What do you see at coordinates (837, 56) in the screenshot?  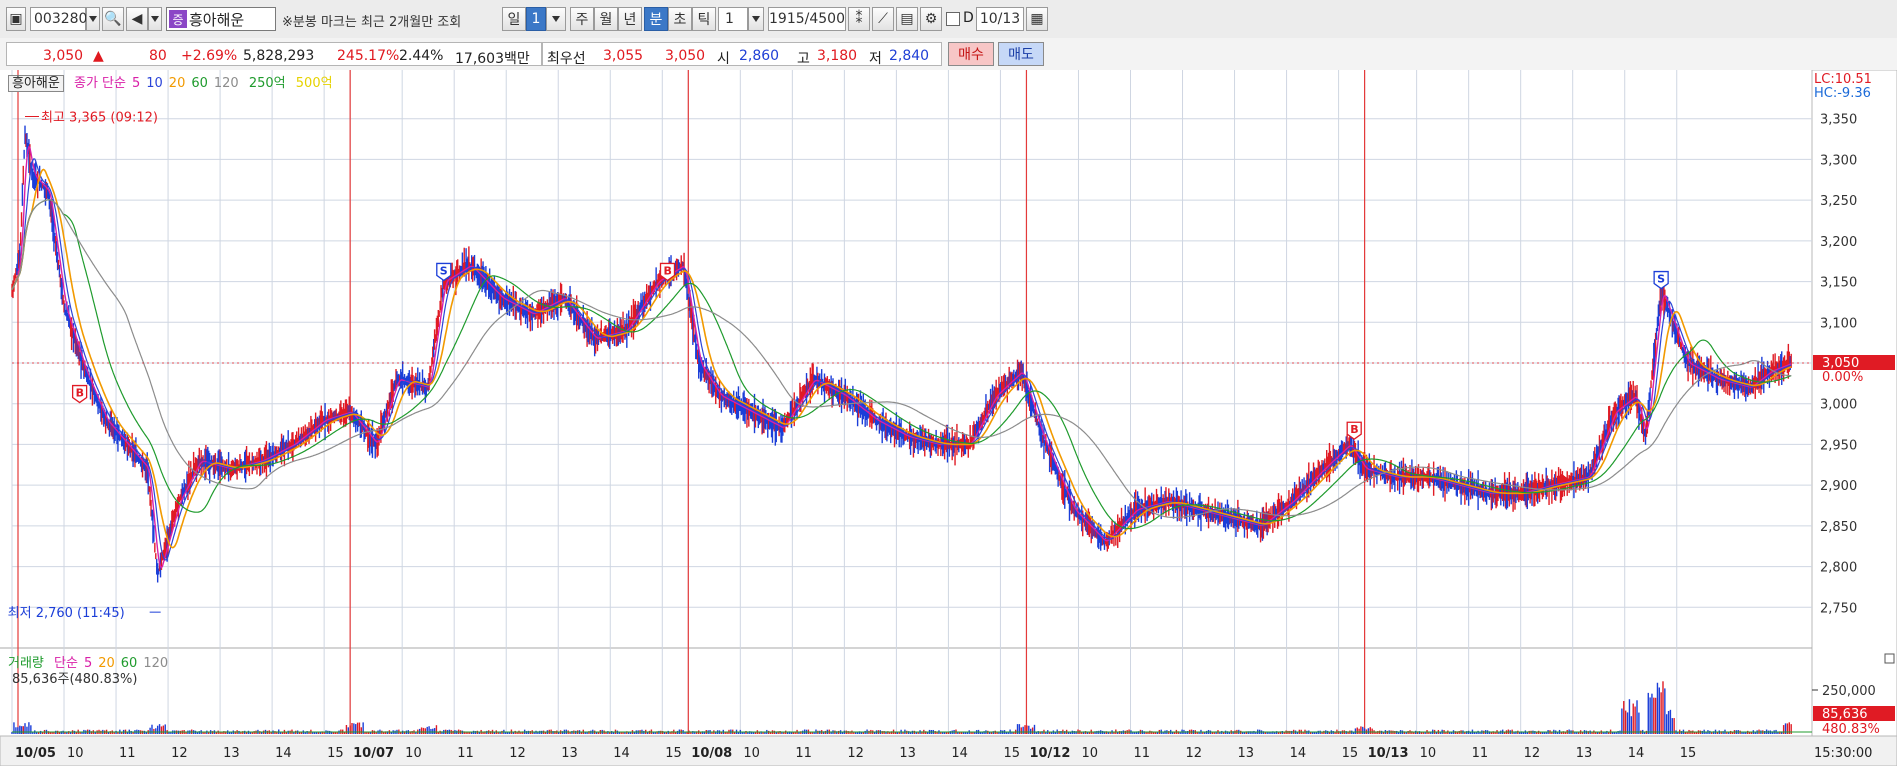 I see `high-value: 3,180` at bounding box center [837, 56].